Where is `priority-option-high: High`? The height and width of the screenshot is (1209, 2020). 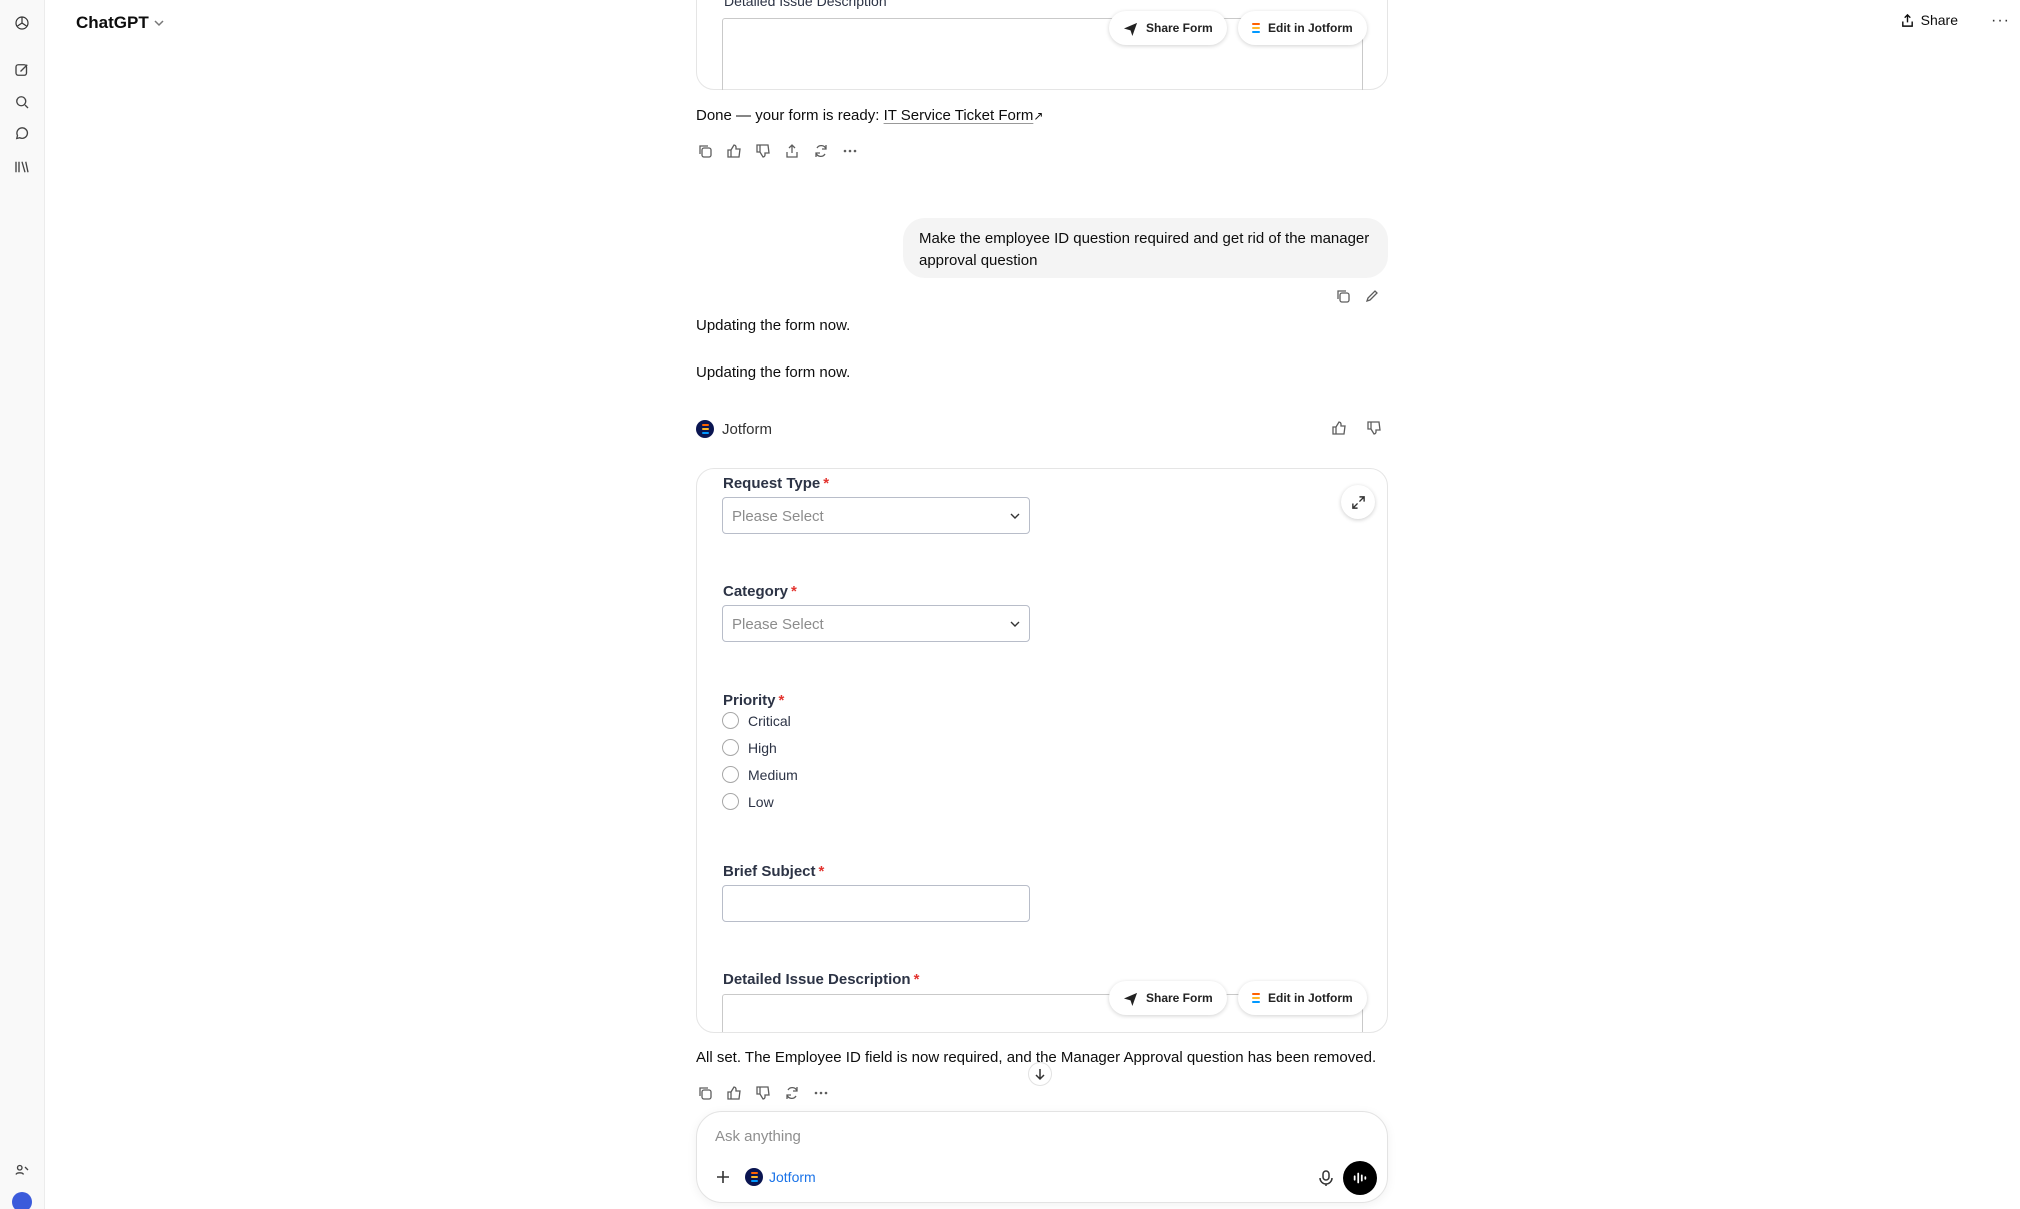 priority-option-high: High is located at coordinates (749, 747).